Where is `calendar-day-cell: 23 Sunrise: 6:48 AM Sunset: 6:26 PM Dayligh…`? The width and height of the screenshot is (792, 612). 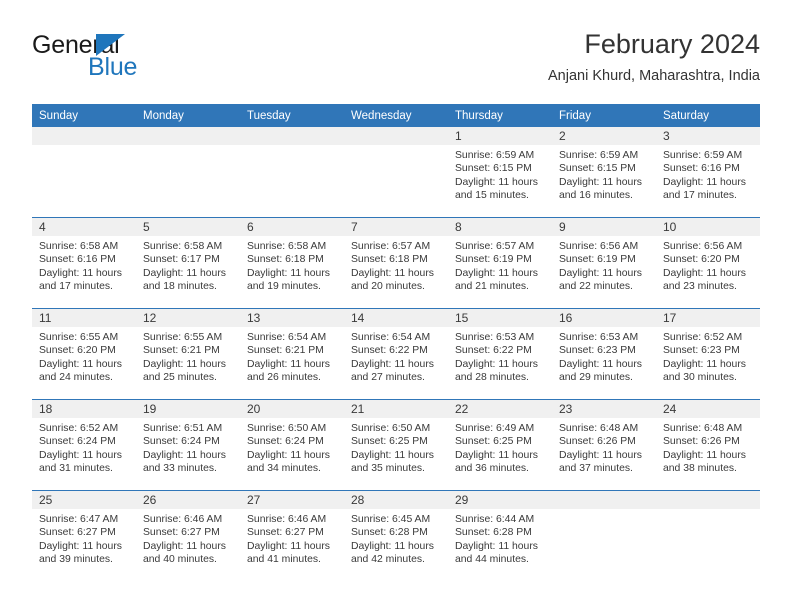
calendar-day-cell: 23 Sunrise: 6:48 AM Sunset: 6:26 PM Dayligh… is located at coordinates (604, 445).